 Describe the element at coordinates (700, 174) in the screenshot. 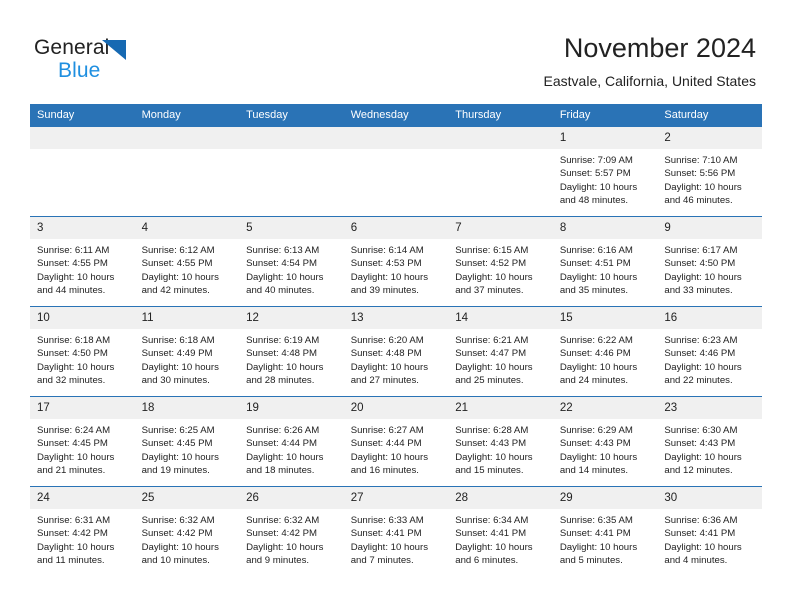

I see `sunset-text: Sunset: 5:56 PM` at that location.